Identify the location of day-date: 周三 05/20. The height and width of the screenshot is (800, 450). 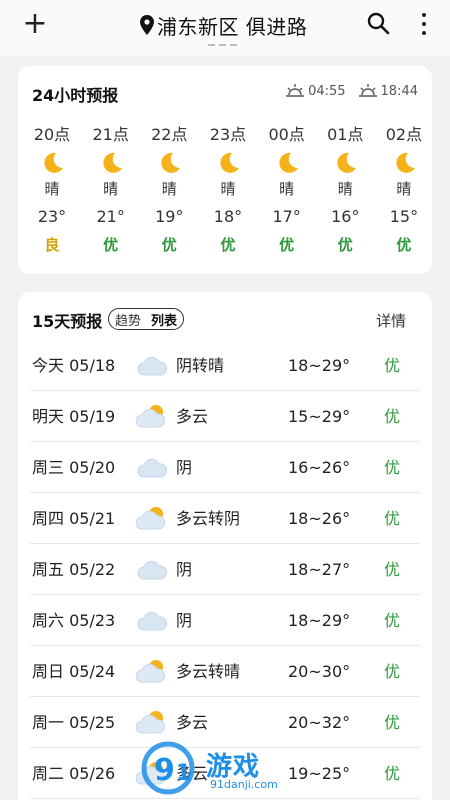
(74, 467).